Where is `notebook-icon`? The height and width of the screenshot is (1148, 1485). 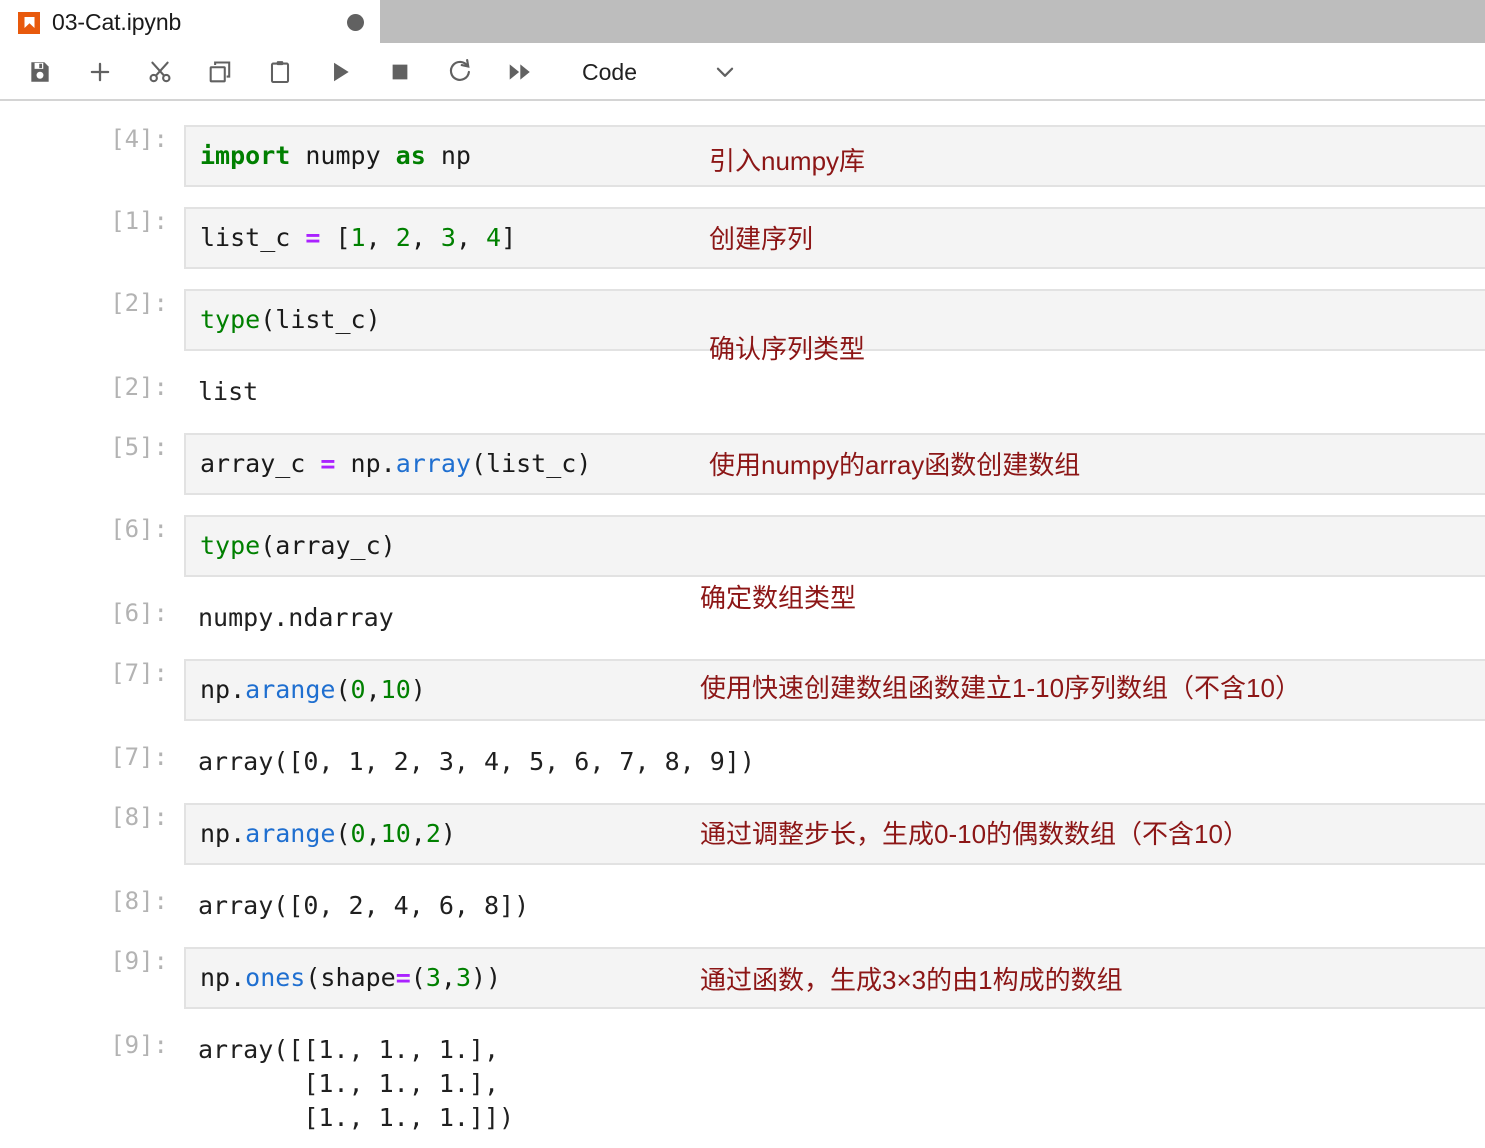
notebook-icon is located at coordinates (29, 22).